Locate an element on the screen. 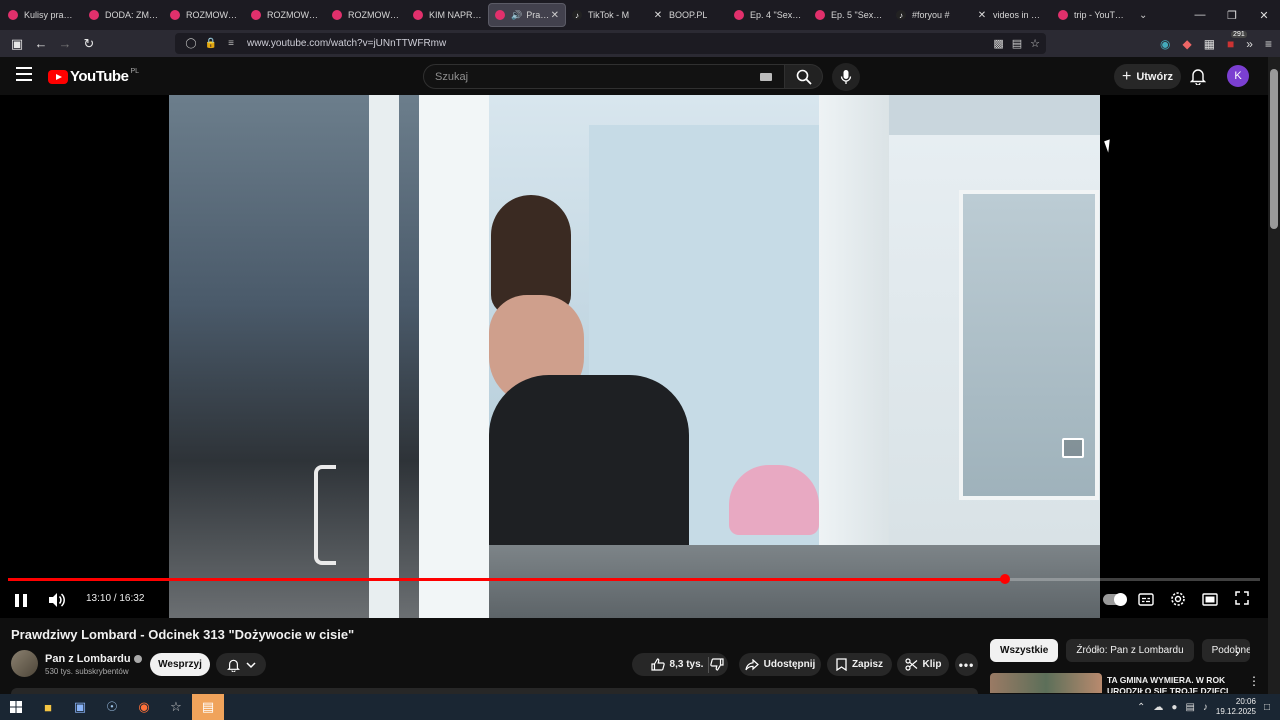 The height and width of the screenshot is (720, 1280). theater-mode-button is located at coordinates (1210, 599).